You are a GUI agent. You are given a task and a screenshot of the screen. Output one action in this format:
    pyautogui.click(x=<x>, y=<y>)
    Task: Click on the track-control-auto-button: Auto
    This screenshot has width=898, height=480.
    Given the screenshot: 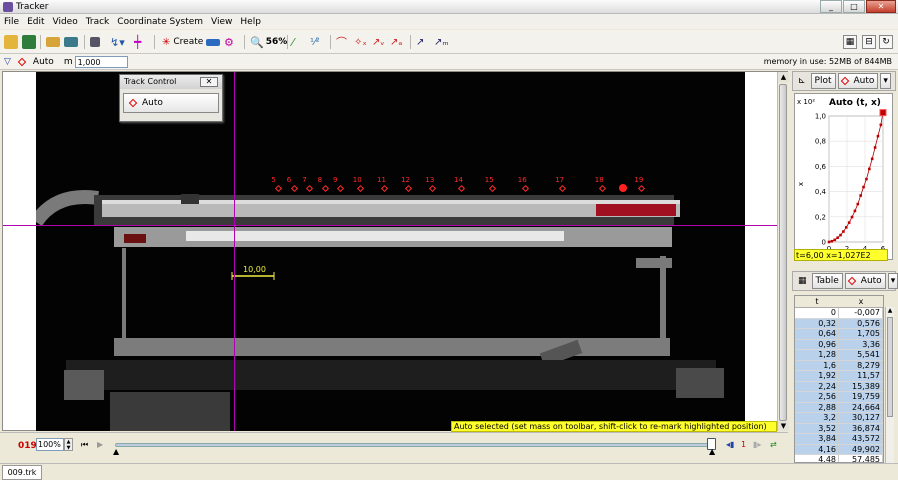 What is the action you would take?
    pyautogui.click(x=171, y=103)
    